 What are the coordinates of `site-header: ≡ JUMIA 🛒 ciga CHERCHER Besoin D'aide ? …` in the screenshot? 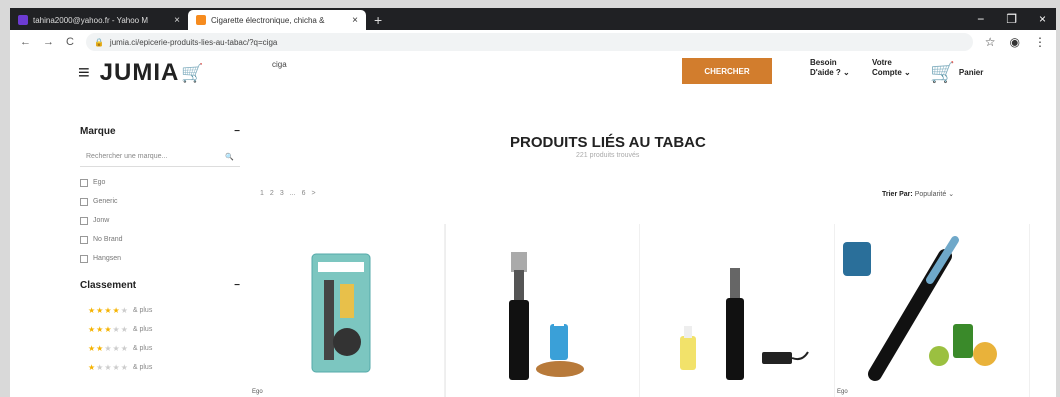 It's located at (533, 73).